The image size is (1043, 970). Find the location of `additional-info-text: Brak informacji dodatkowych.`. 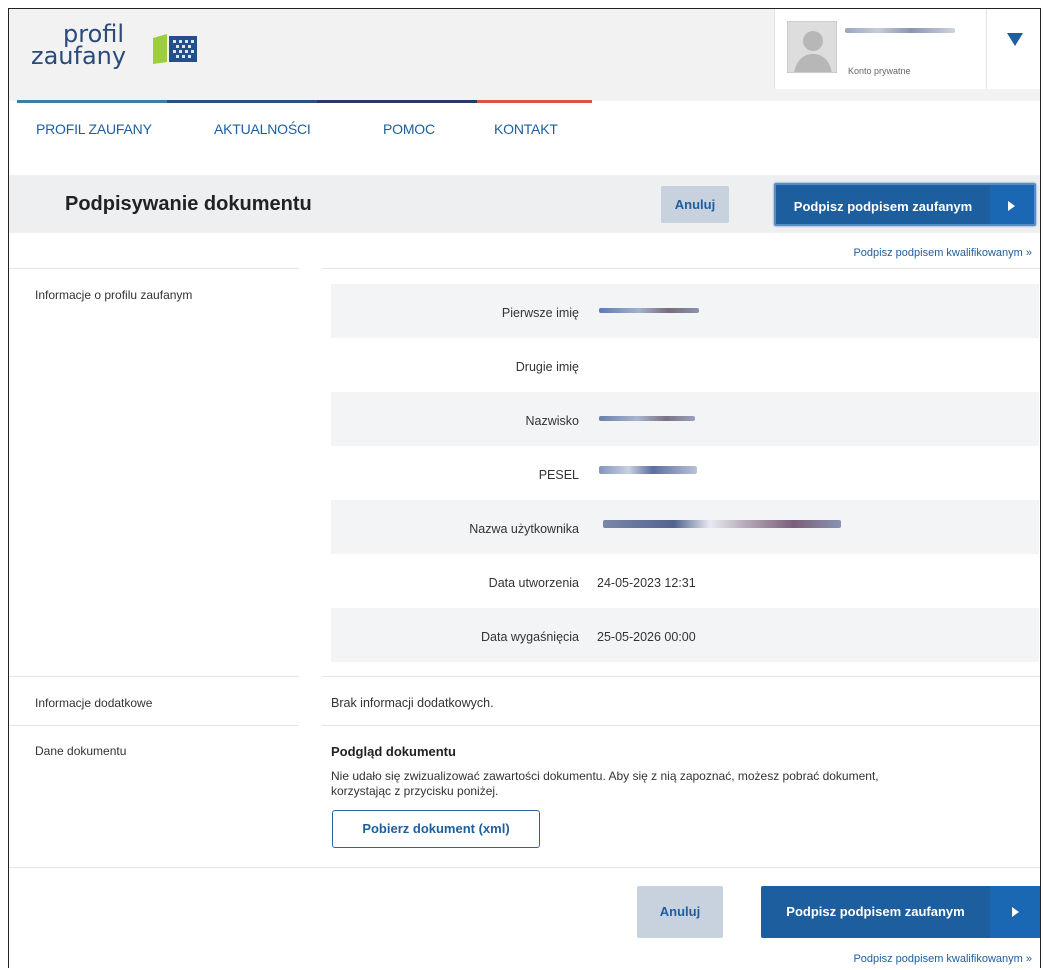

additional-info-text: Brak informacji dodatkowych. is located at coordinates (412, 703).